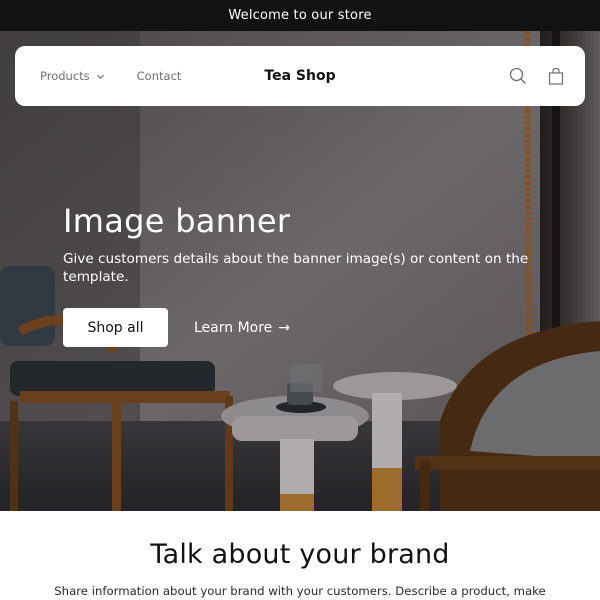 The width and height of the screenshot is (600, 600). I want to click on store-logo: Tea Shop, so click(300, 76).